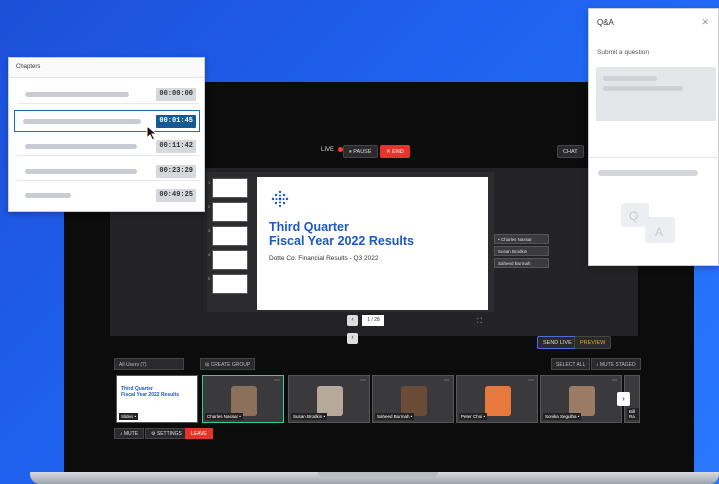 The image size is (719, 484). What do you see at coordinates (395, 151) in the screenshot?
I see `end-button: ✕ END` at bounding box center [395, 151].